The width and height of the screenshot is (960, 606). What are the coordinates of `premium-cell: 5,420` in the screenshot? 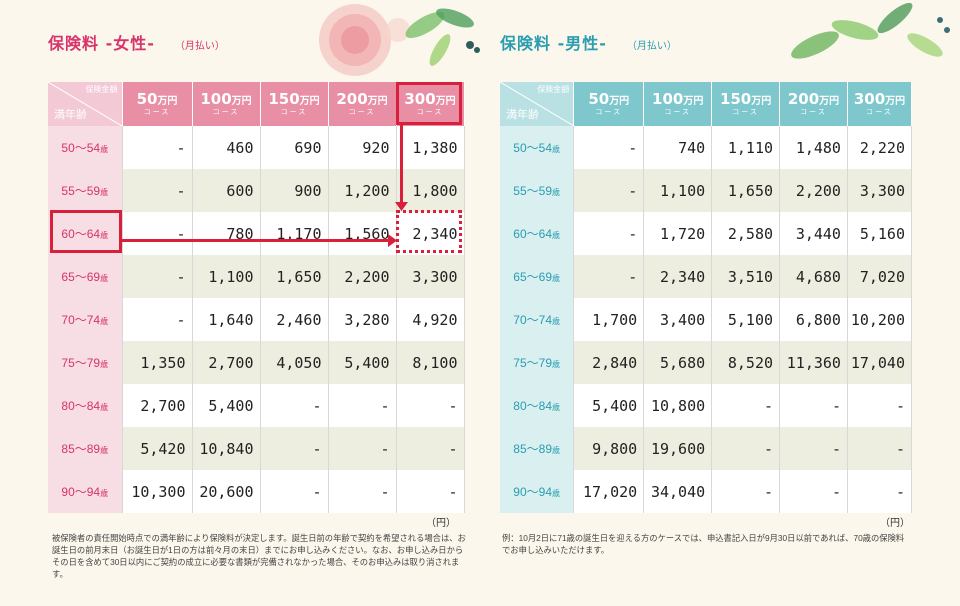 It's located at (157, 448).